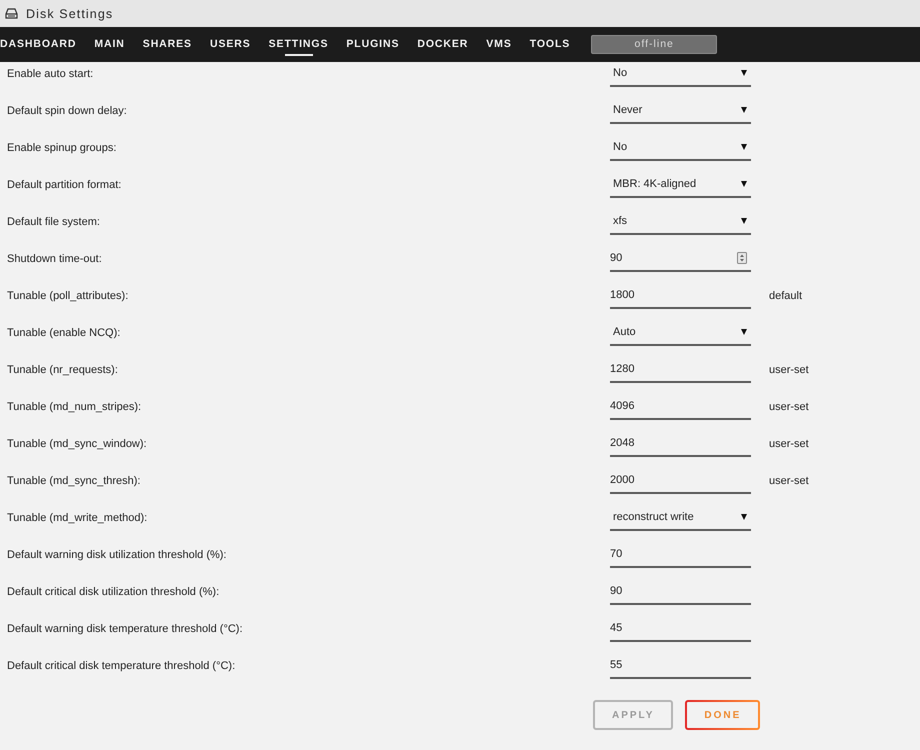 This screenshot has height=750, width=920. I want to click on drive-icon, so click(11, 13).